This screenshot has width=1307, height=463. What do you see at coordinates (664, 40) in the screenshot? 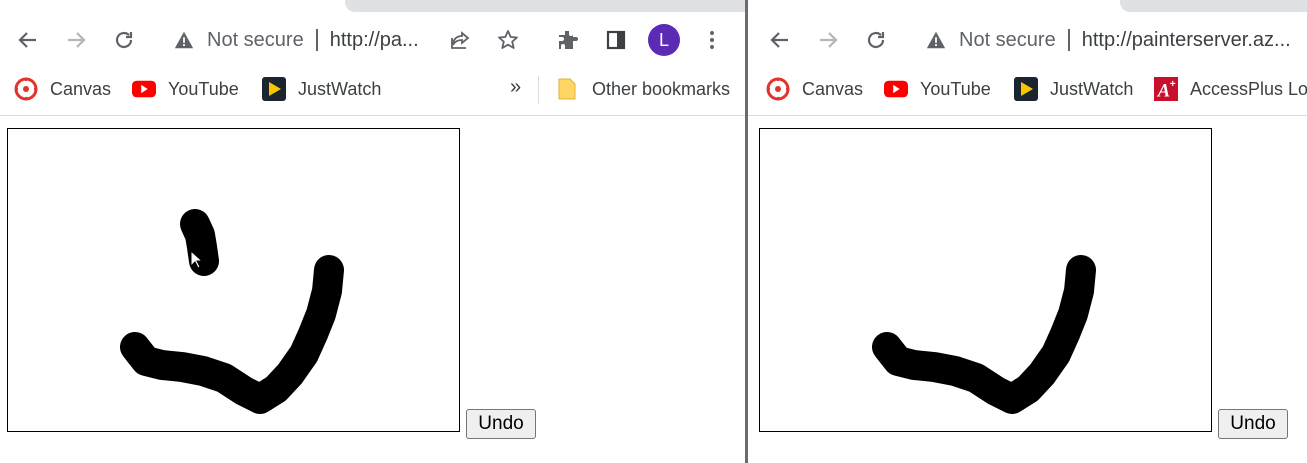
I see `profile-avatar: L` at bounding box center [664, 40].